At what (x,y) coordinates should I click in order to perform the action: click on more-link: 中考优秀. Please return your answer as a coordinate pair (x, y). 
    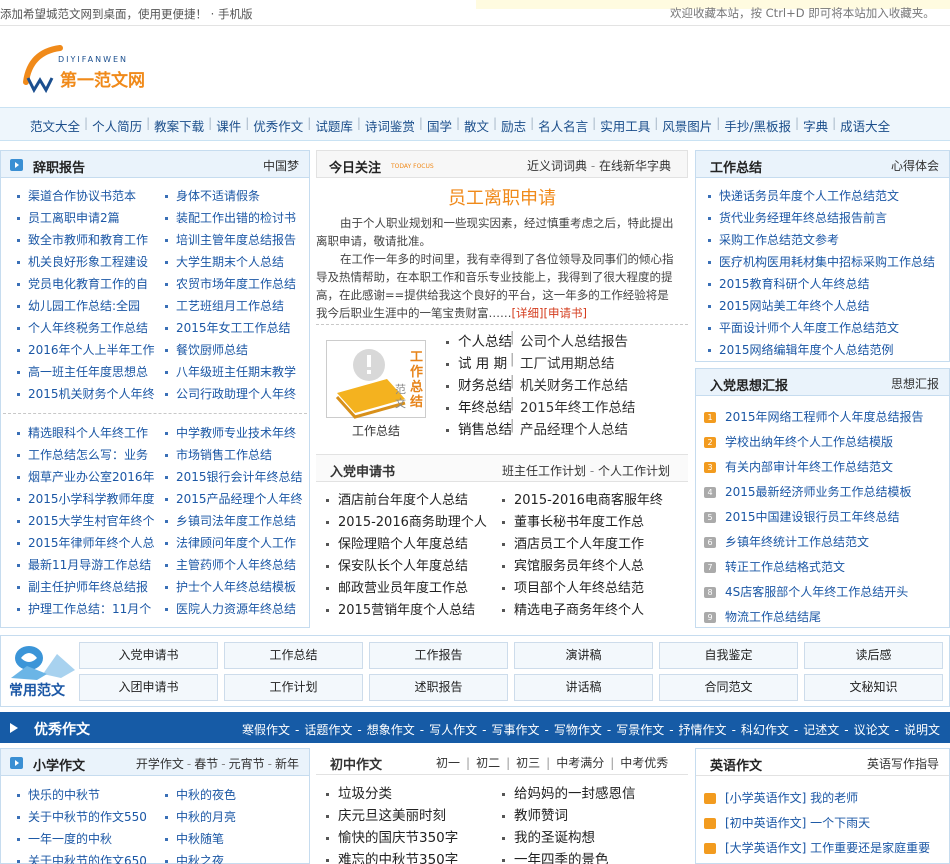
    Looking at the image, I should click on (644, 763).